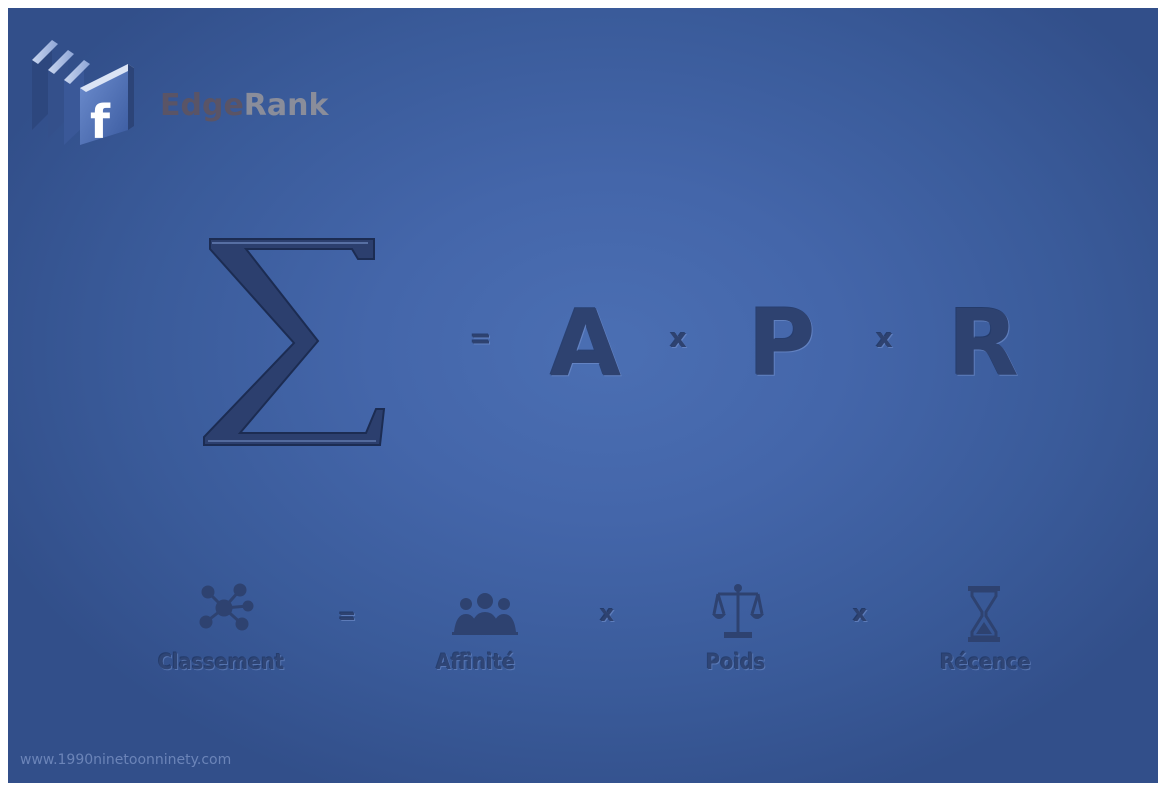  What do you see at coordinates (884, 339) in the screenshot?
I see `formula-times-2: x` at bounding box center [884, 339].